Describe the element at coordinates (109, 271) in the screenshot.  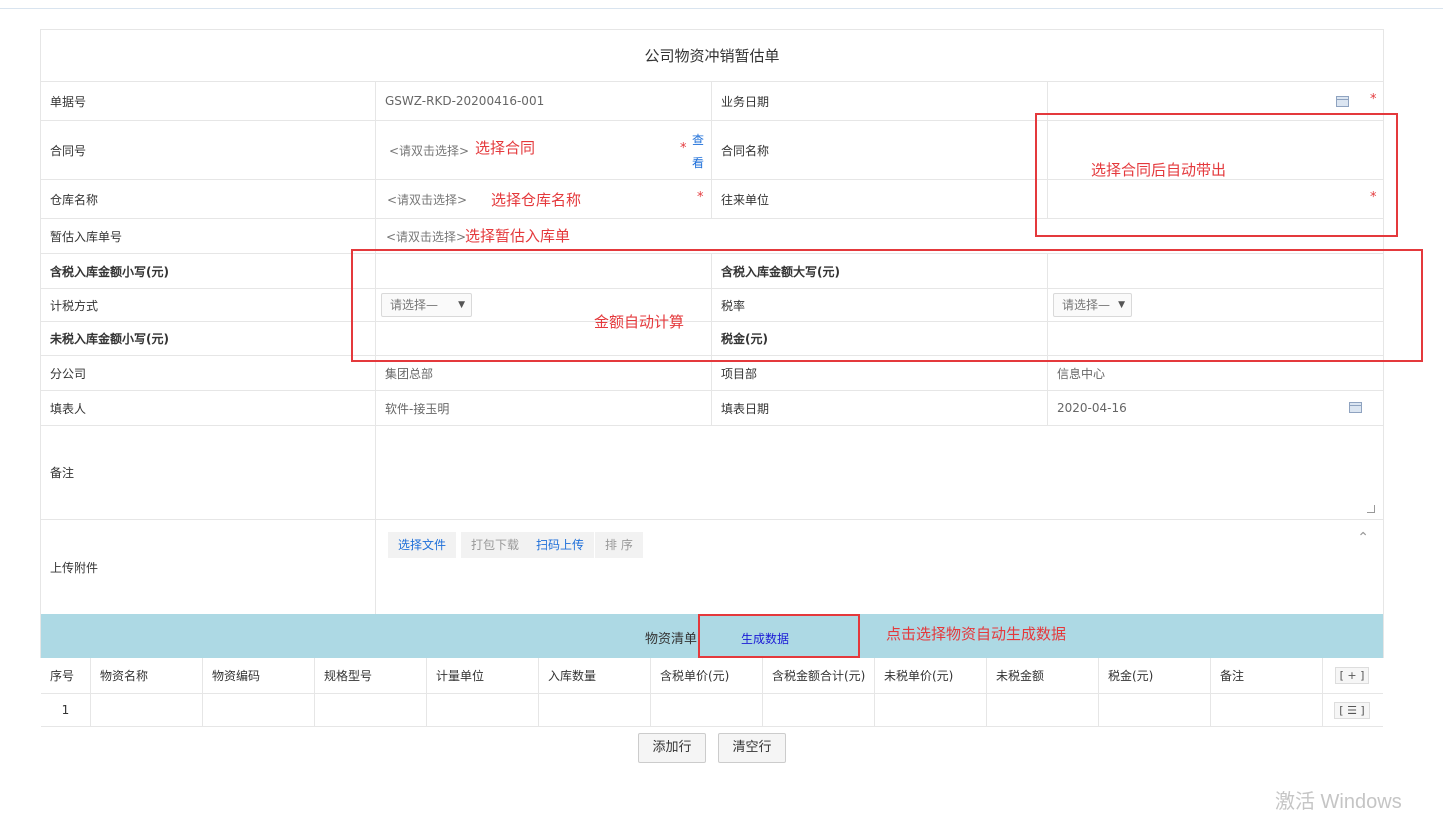
I see `tax-inc-small-label: 含税入库金额小写(元)` at that location.